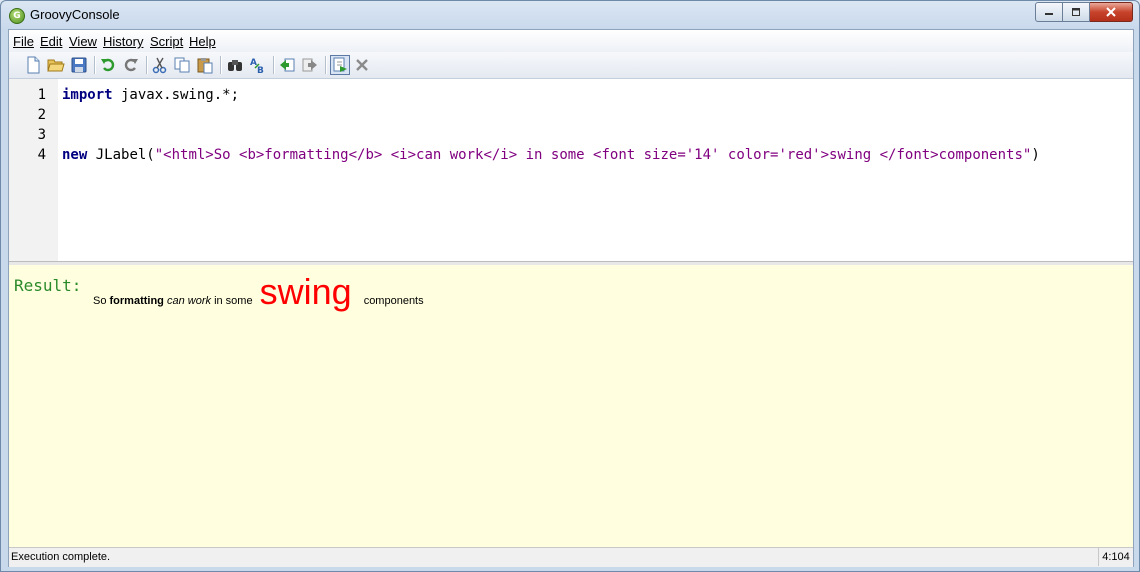  I want to click on menu-view: View, so click(83, 41).